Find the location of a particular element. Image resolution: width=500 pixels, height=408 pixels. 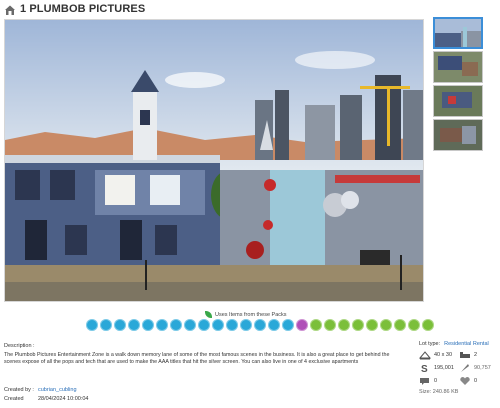

feather-icon is located at coordinates (465, 368).